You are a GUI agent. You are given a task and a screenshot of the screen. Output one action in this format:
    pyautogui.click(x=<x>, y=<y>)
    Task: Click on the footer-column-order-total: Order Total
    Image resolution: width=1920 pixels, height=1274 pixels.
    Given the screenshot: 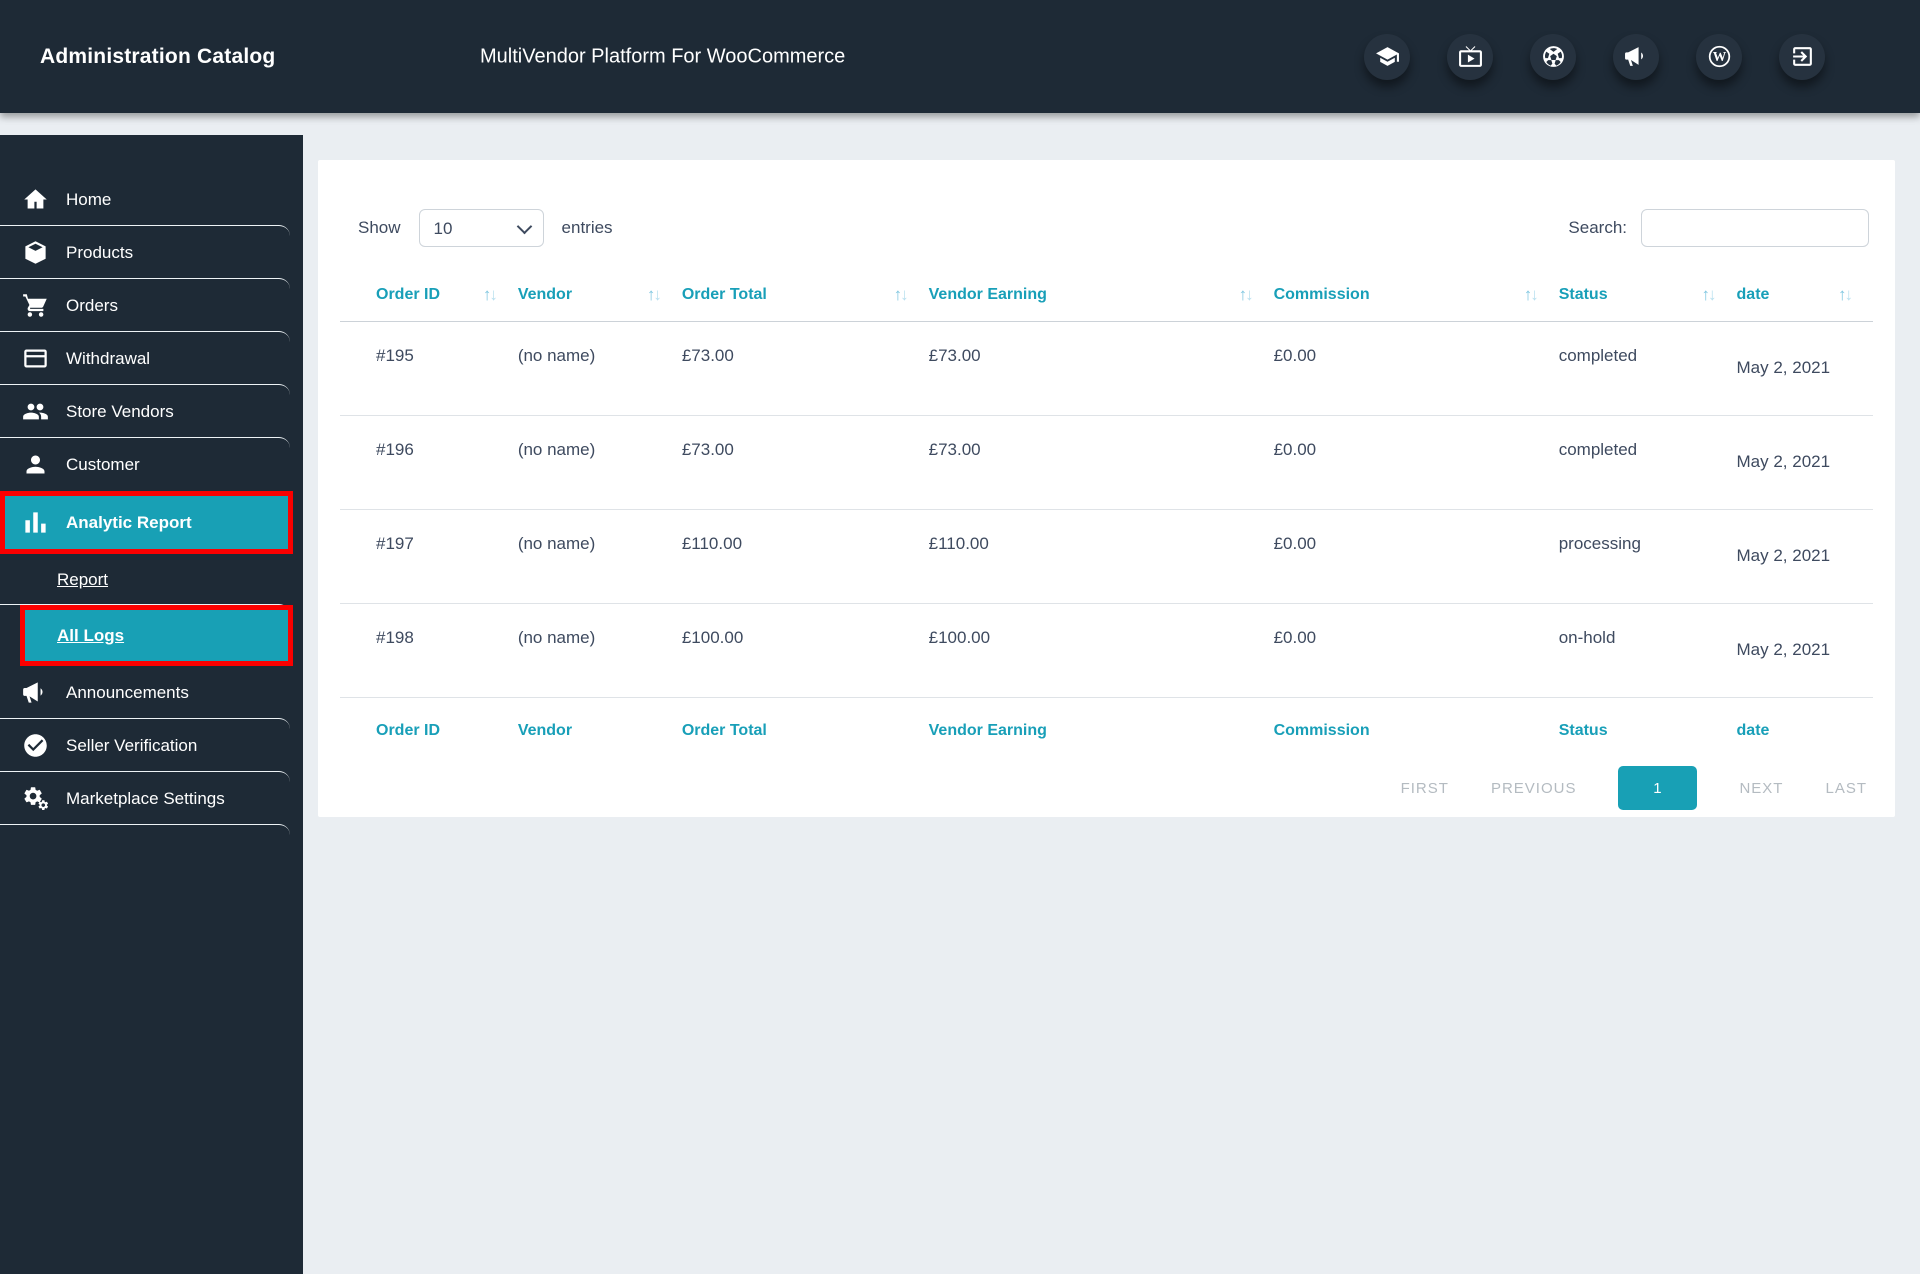 What is the action you would take?
    pyautogui.click(x=724, y=730)
    